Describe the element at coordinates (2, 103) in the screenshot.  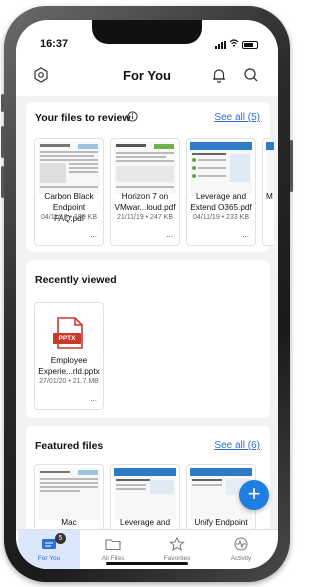
I see `silent-switch` at that location.